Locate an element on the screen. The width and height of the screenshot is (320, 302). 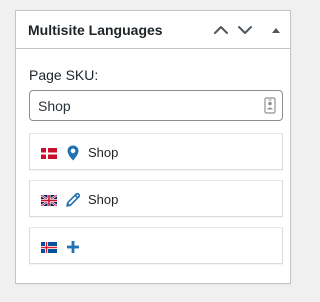
location-pin-icon is located at coordinates (73, 153).